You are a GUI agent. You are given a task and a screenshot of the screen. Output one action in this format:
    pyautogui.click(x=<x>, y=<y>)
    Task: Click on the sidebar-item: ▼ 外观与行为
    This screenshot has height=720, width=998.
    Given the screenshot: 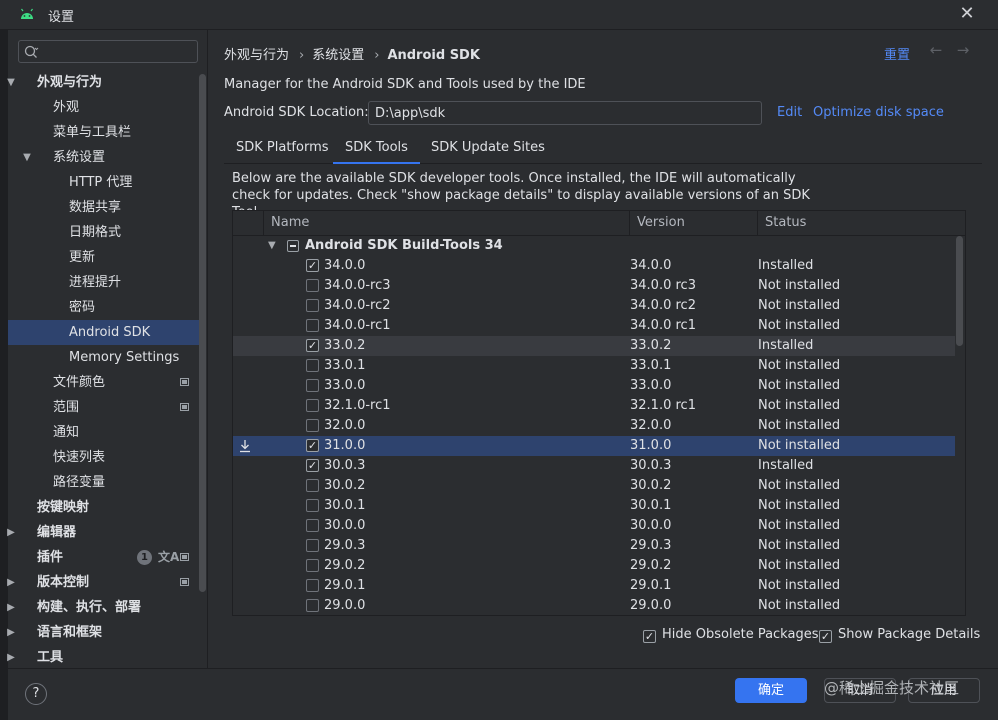 What is the action you would take?
    pyautogui.click(x=105, y=82)
    